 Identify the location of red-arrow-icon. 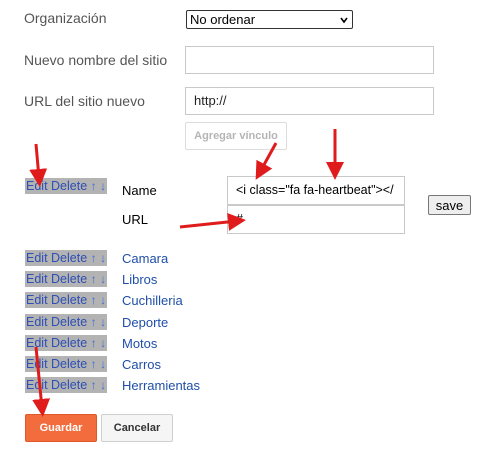
(38, 165).